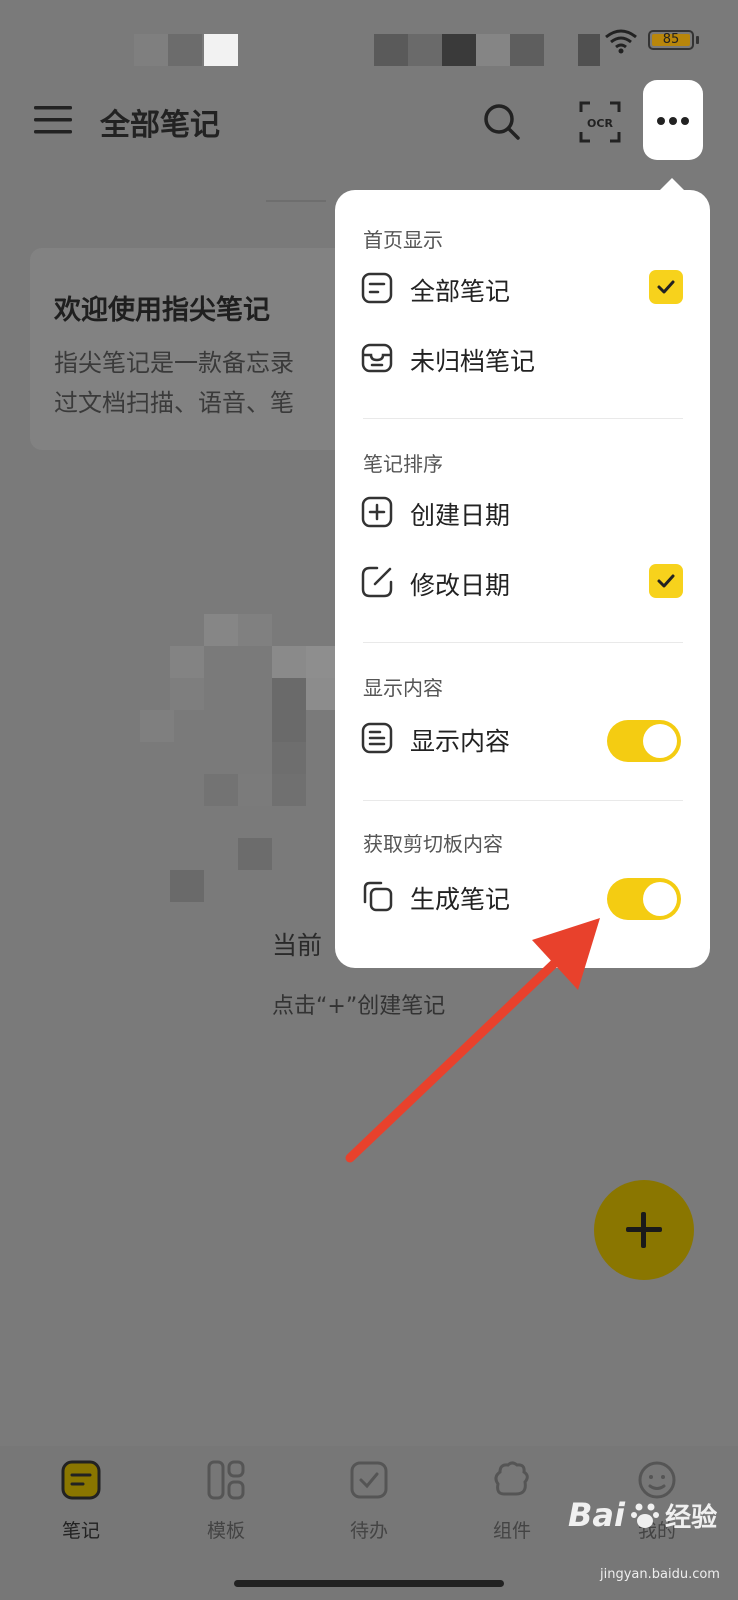  I want to click on menu-item-unarchived-notes: 未归档笔记, so click(522, 359).